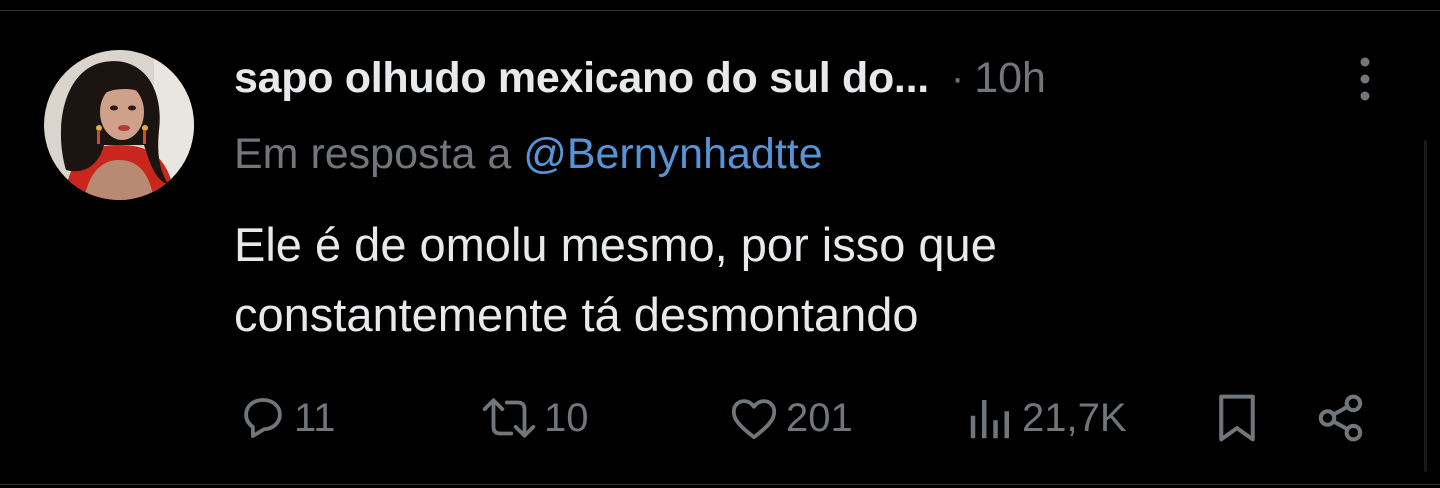 The image size is (1440, 488). I want to click on reply-prefix: Em resposta a, so click(379, 154).